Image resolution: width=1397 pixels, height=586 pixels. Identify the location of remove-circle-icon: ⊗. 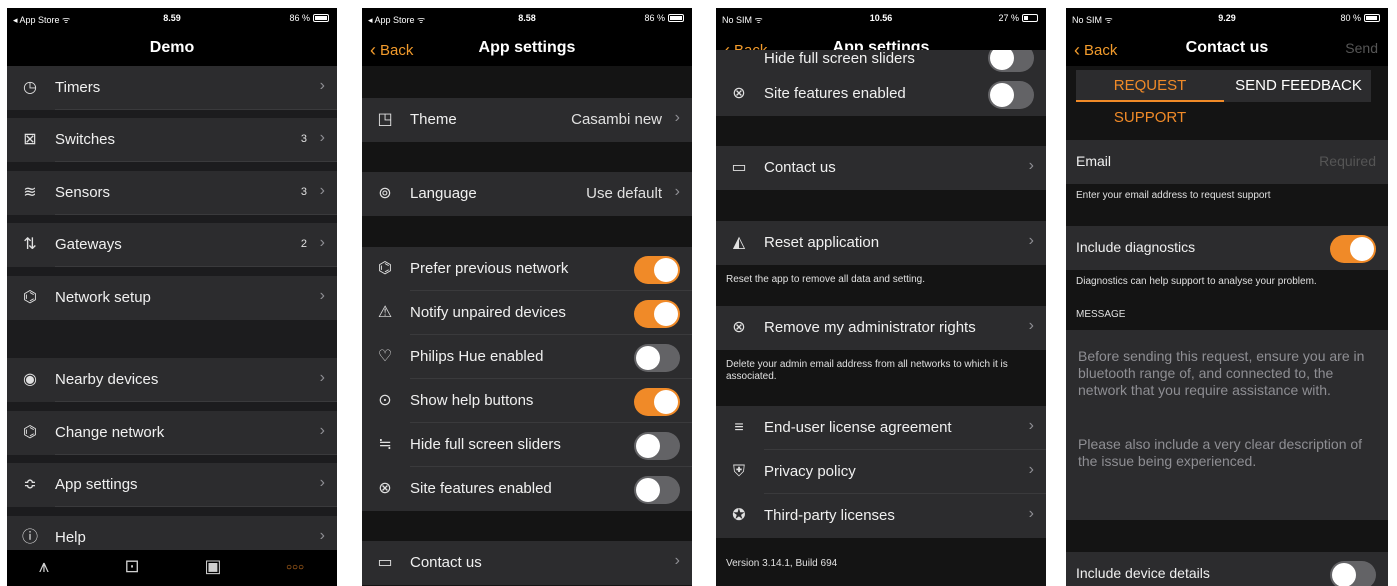
(739, 327).